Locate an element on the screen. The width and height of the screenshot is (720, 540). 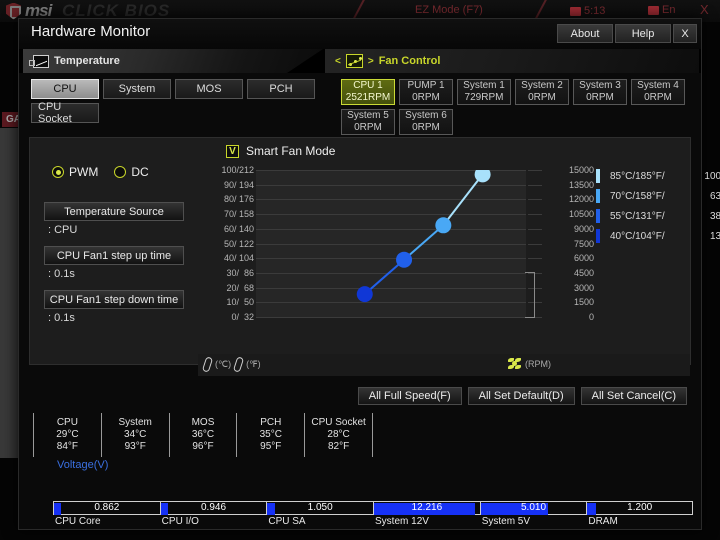
legend-percent: 13% is located at coordinates (714, 236).